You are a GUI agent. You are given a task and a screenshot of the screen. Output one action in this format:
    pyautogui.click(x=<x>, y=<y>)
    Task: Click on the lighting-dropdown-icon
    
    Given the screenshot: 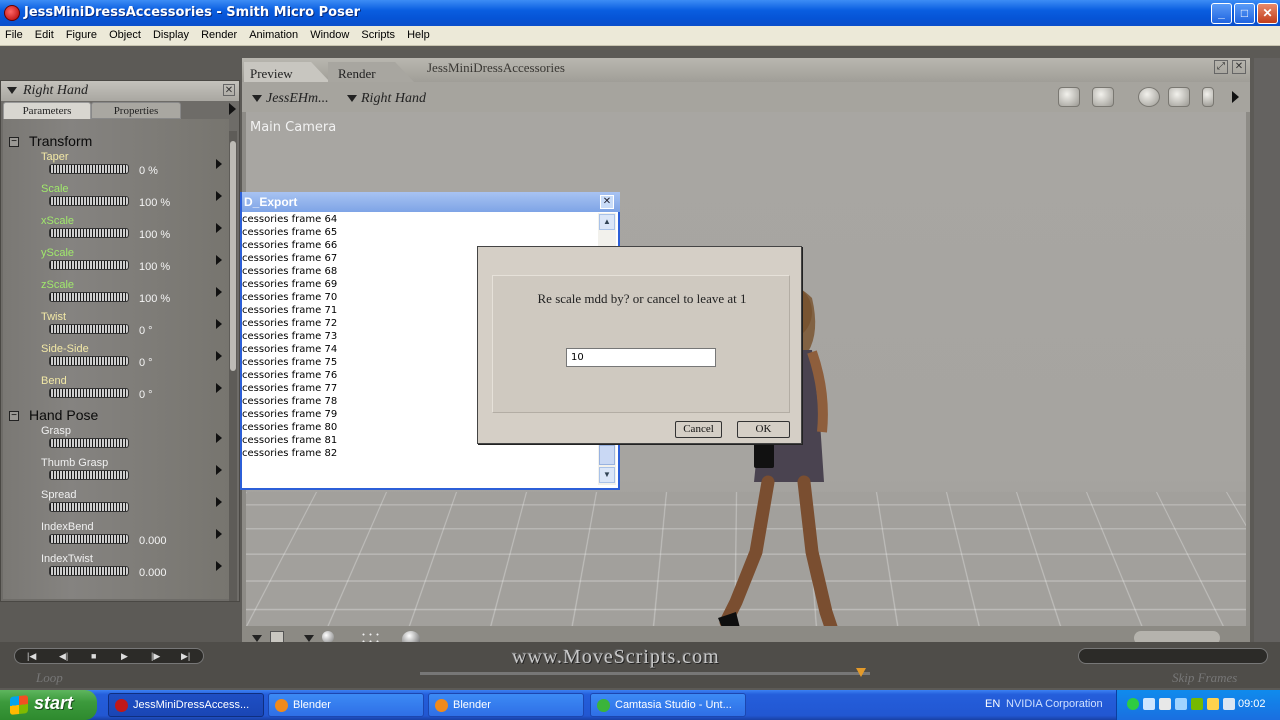 What is the action you would take?
    pyautogui.click(x=257, y=638)
    